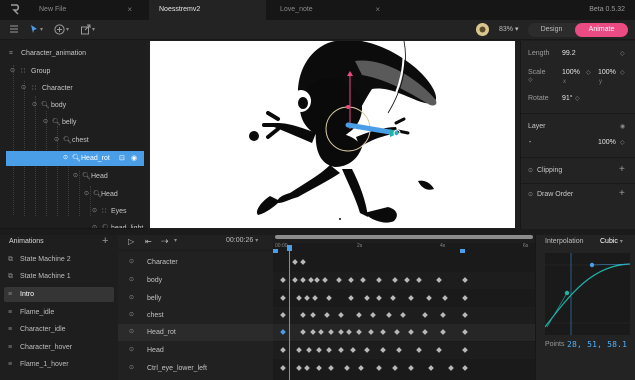 The height and width of the screenshot is (380, 635). Describe the element at coordinates (85, 30) in the screenshot. I see `share-icon` at that location.